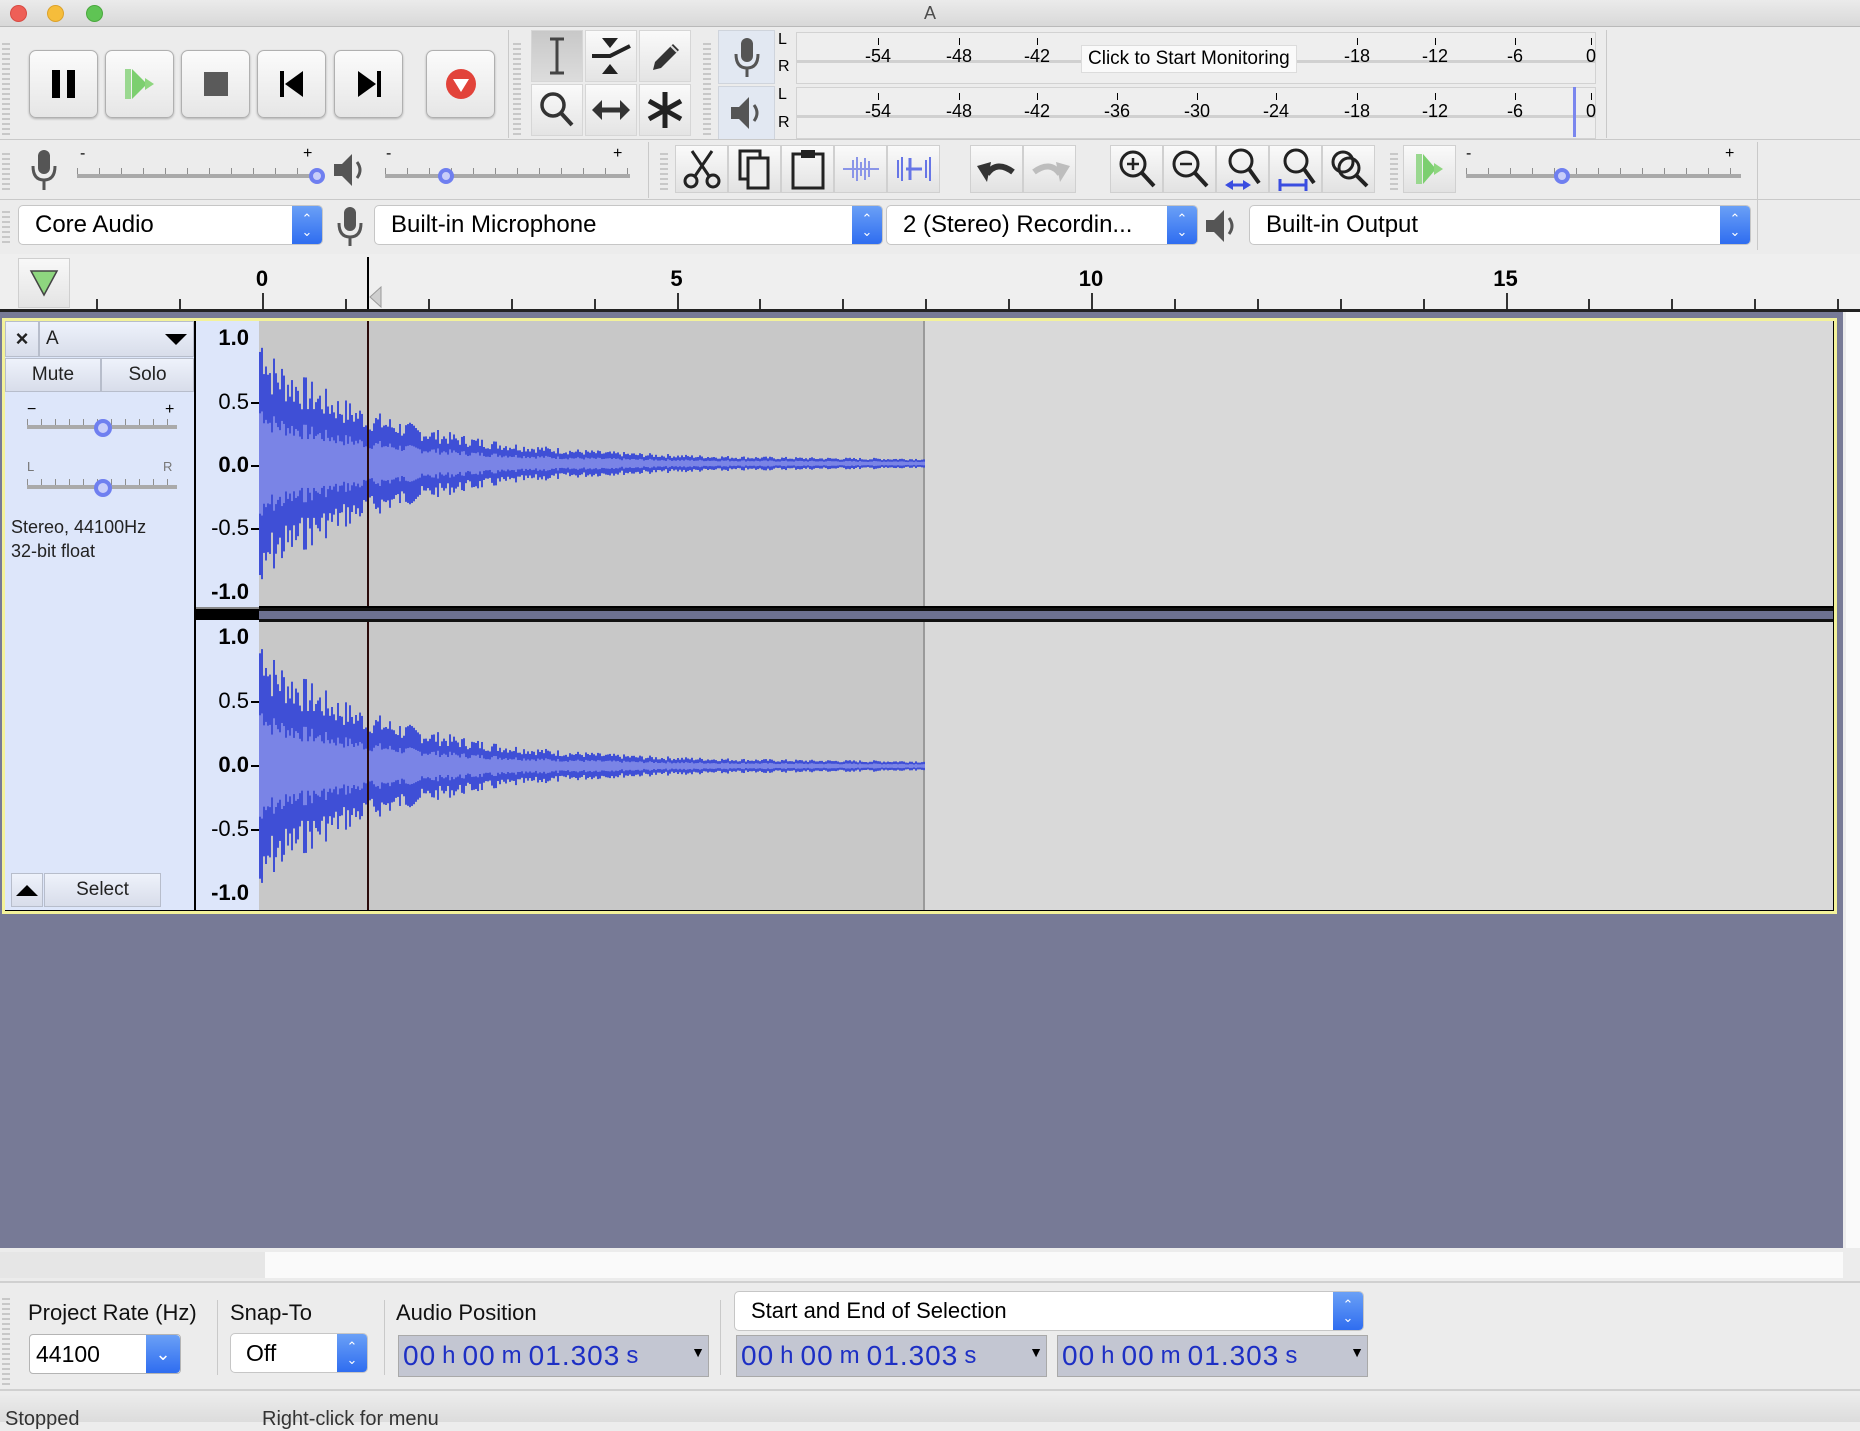 Image resolution: width=1860 pixels, height=1431 pixels. I want to click on record-button, so click(460, 84).